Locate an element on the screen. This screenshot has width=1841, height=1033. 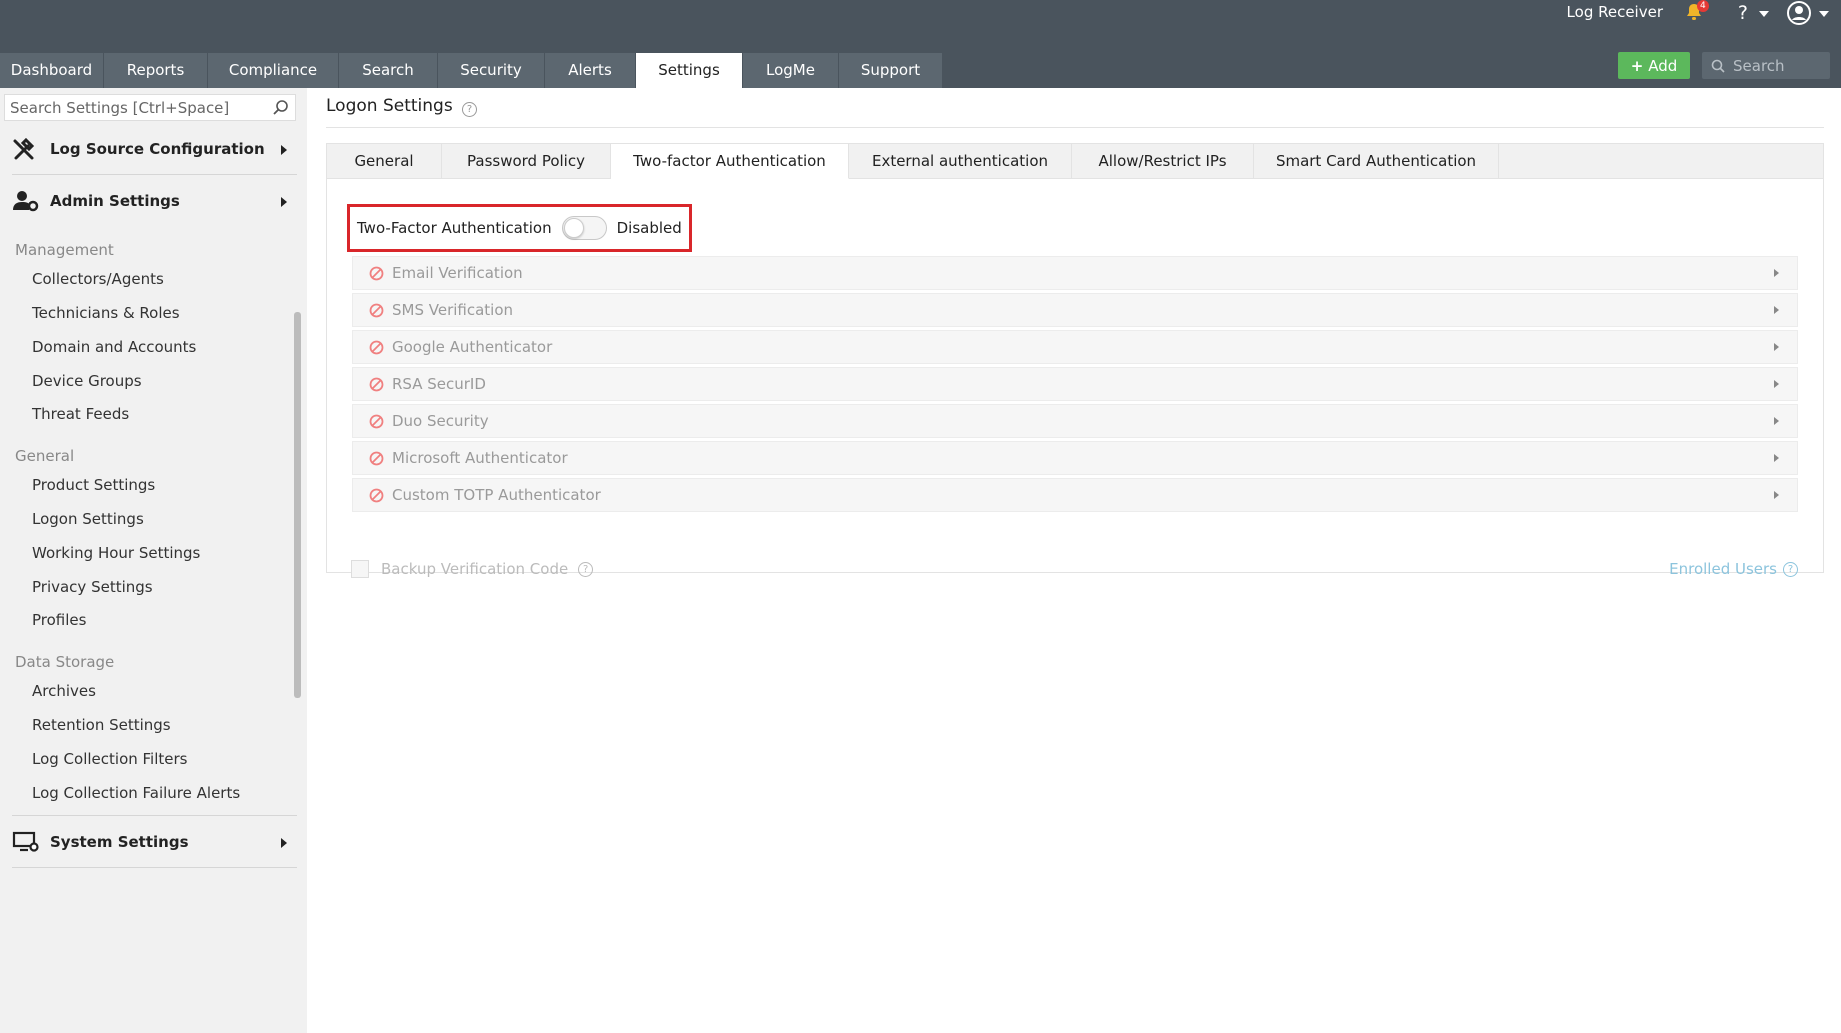
sidebar-section-label: Log Source Configuration is located at coordinates (157, 149).